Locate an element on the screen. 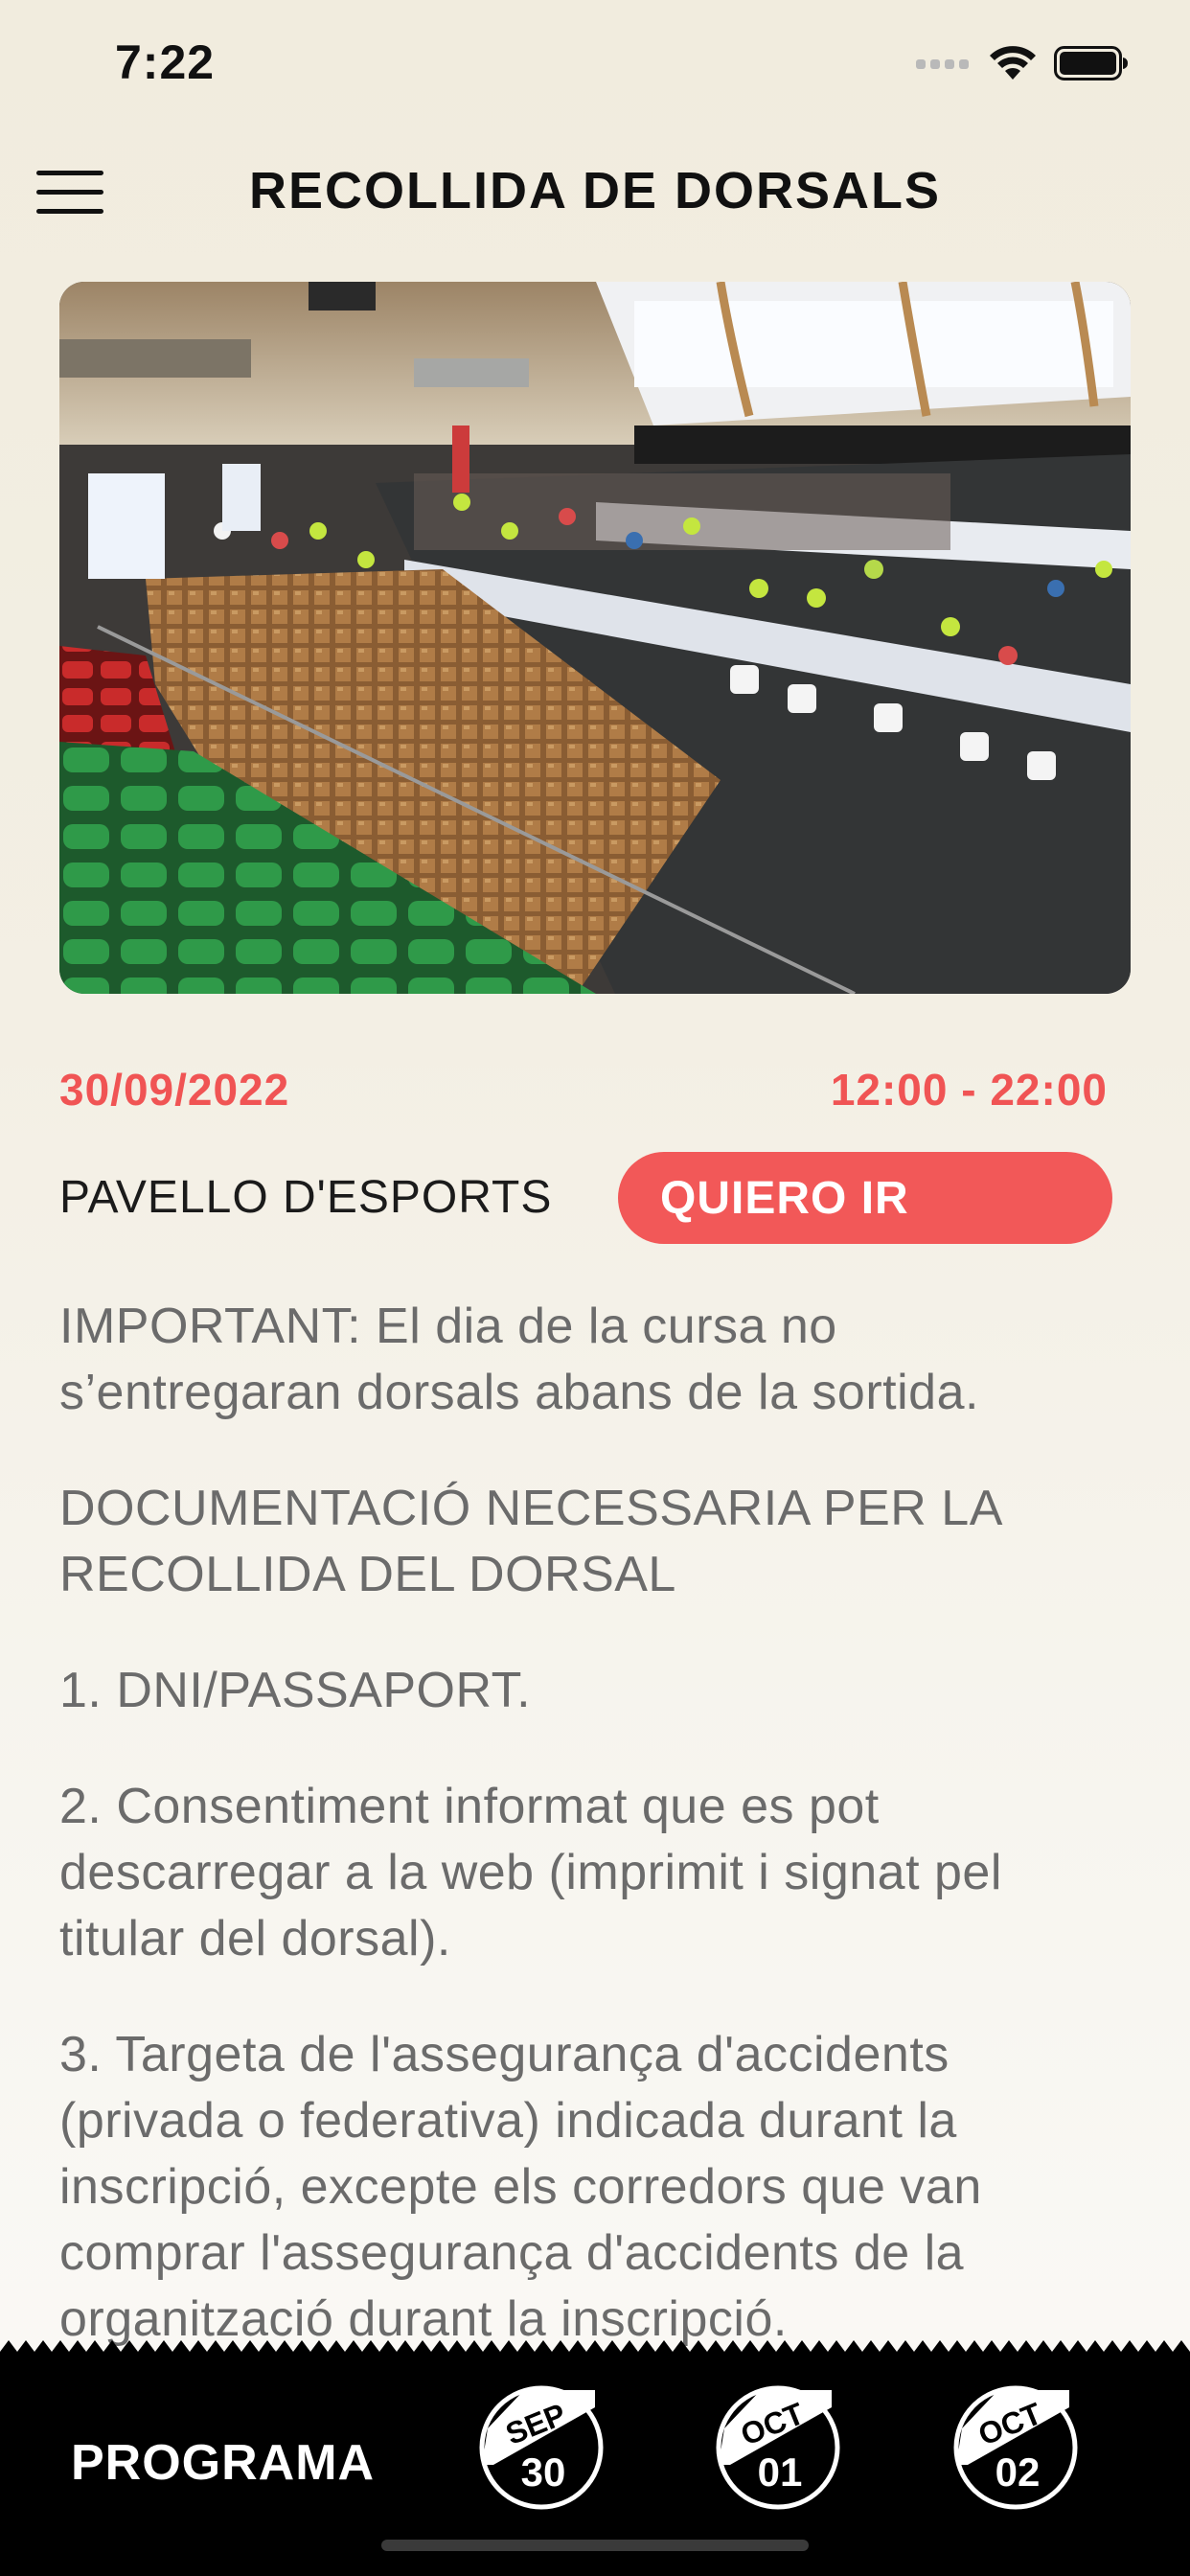  status-bar: 7:22 is located at coordinates (595, 67).